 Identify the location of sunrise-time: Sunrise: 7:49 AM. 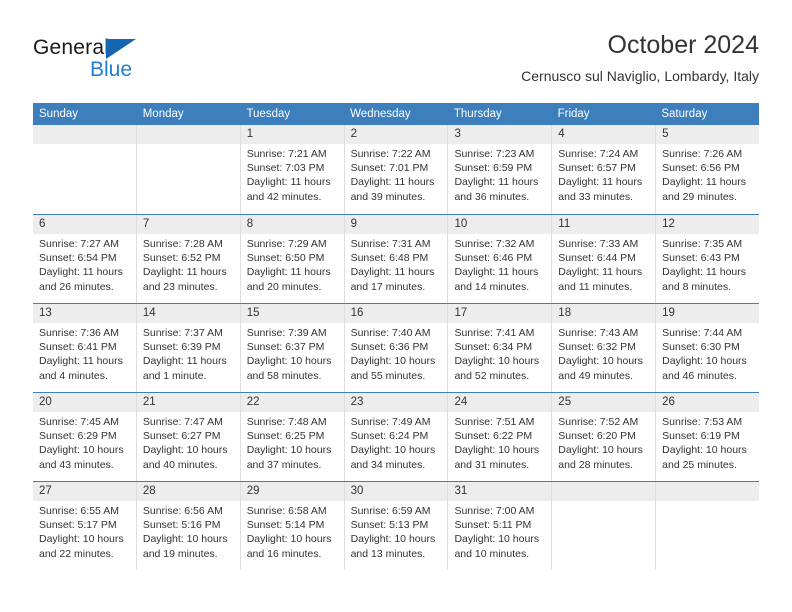
(390, 422).